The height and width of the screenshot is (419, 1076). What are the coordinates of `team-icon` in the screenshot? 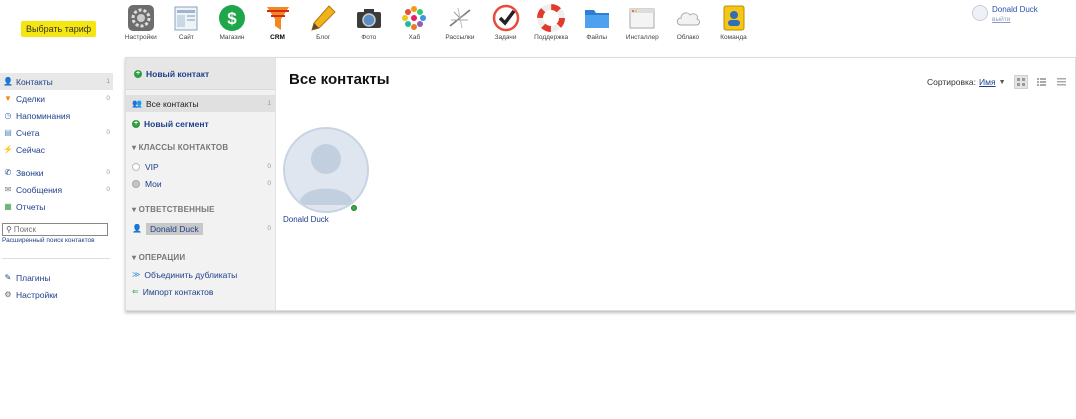 It's located at (734, 18).